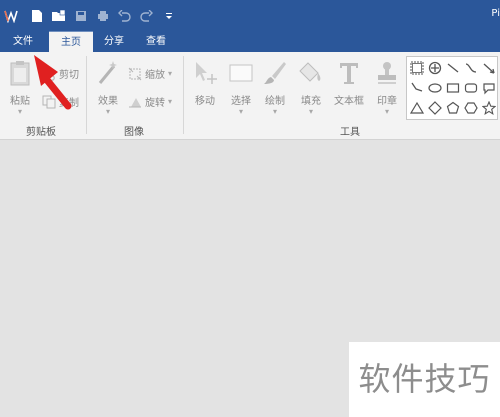 This screenshot has height=417, width=500. I want to click on selection-rect-icon, so click(417, 68).